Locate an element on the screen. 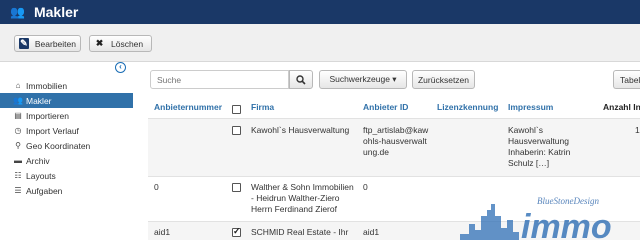 This screenshot has height=240, width=640. skyline-shape is located at coordinates (489, 222).